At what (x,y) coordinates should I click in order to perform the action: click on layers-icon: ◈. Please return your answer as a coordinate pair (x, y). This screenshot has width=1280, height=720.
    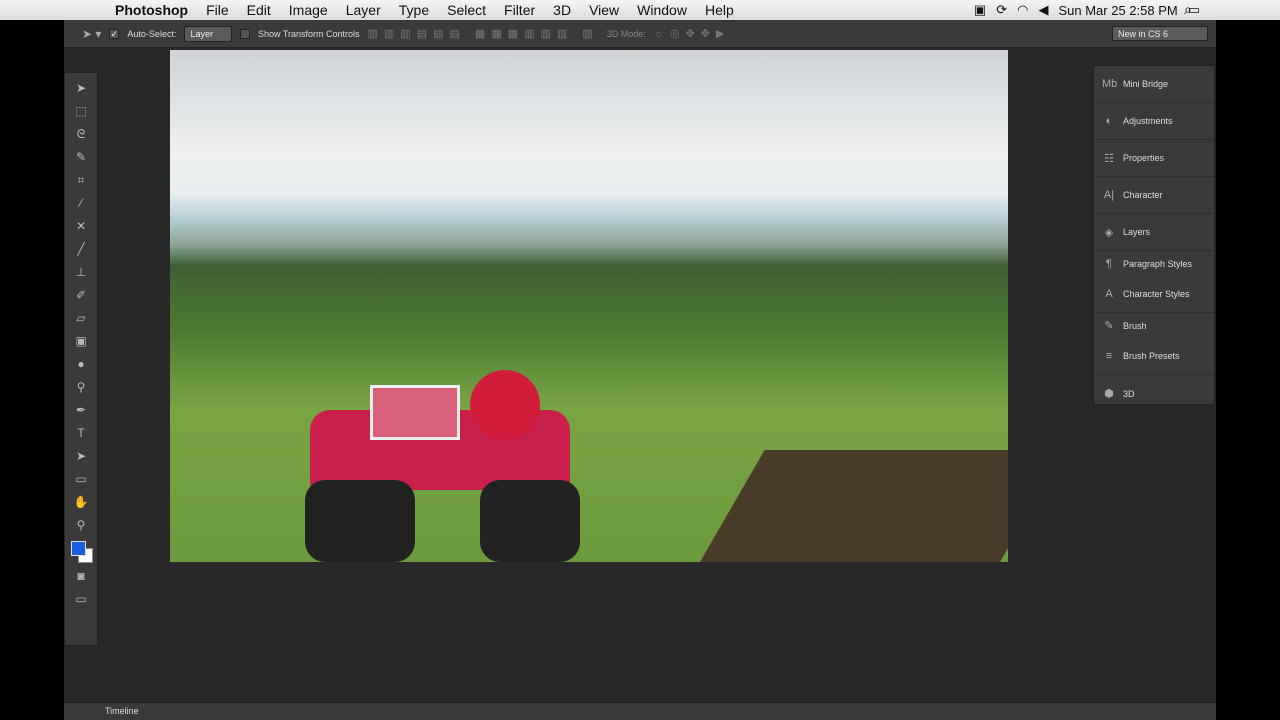
    Looking at the image, I should click on (1109, 232).